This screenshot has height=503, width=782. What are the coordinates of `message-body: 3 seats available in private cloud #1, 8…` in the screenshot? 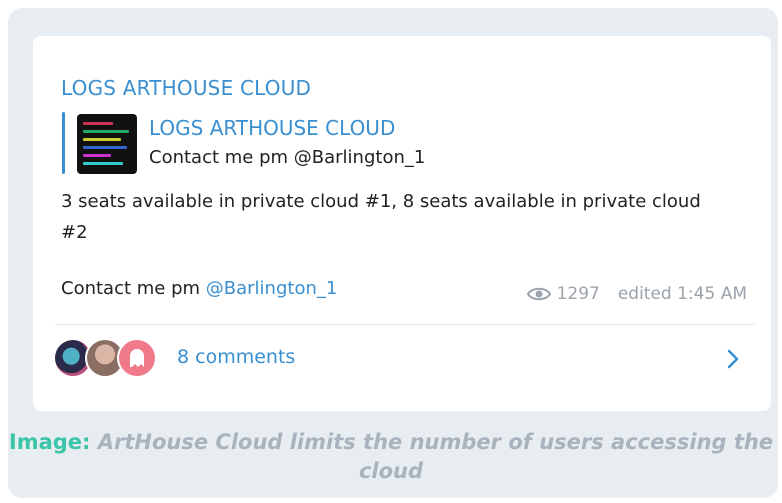 It's located at (381, 217).